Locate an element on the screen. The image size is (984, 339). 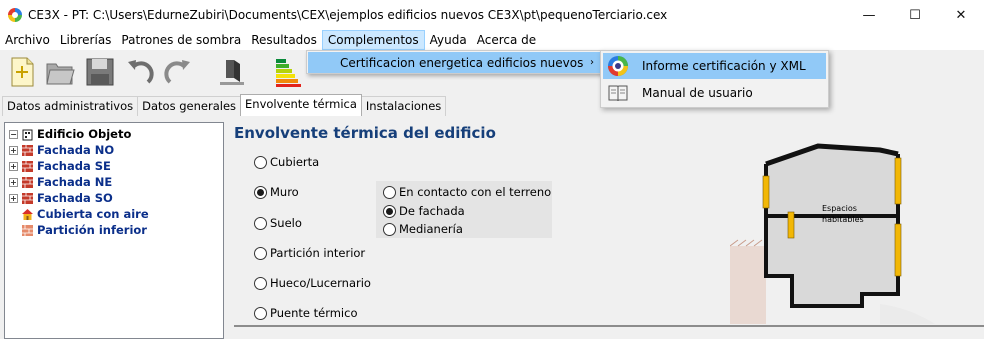
book-icon is located at coordinates (618, 93).